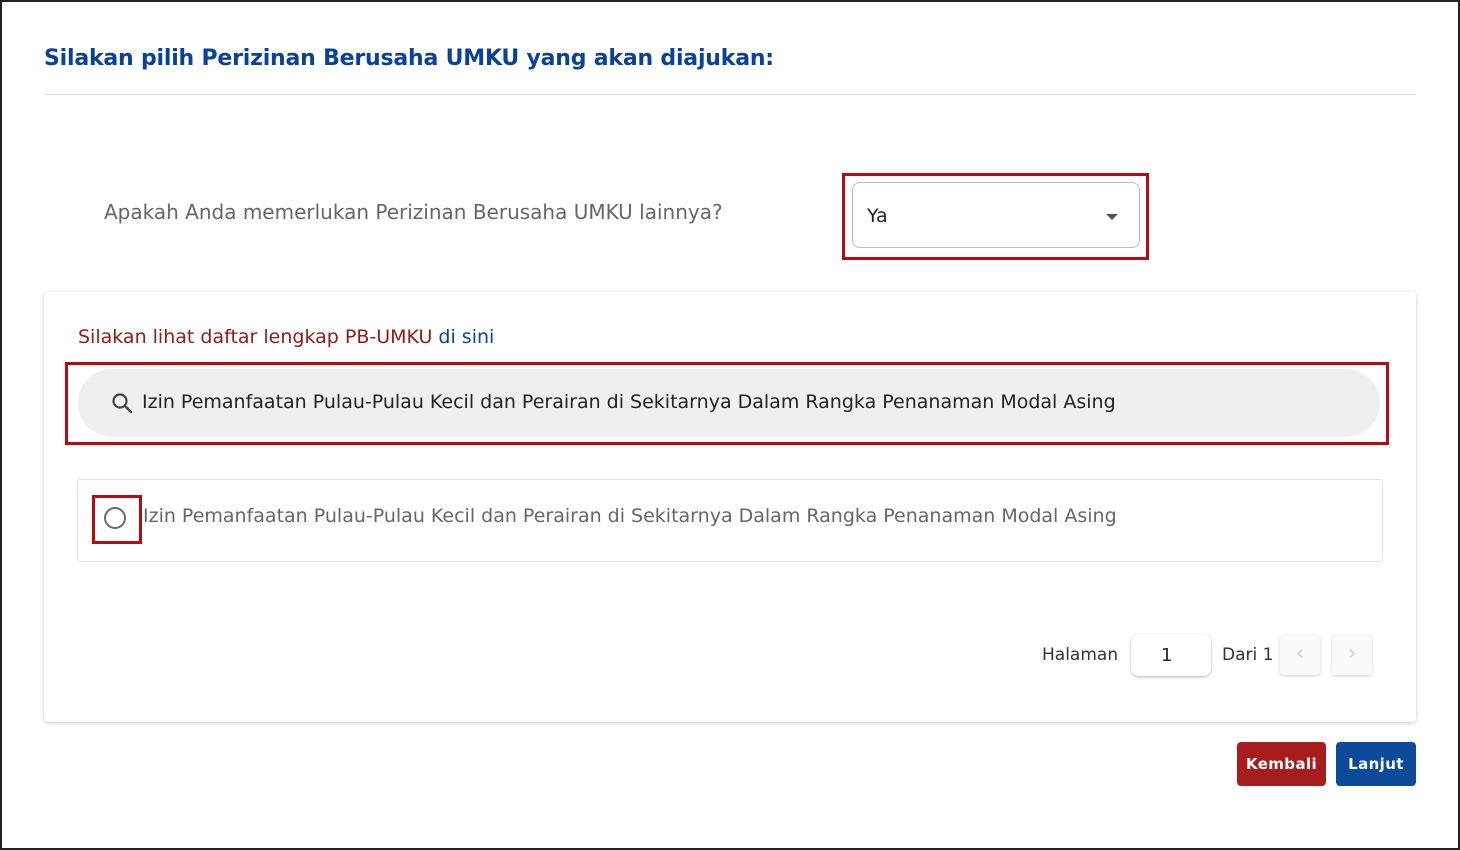 The height and width of the screenshot is (850, 1460). What do you see at coordinates (996, 215) in the screenshot?
I see `umku-dropdown: Ya` at bounding box center [996, 215].